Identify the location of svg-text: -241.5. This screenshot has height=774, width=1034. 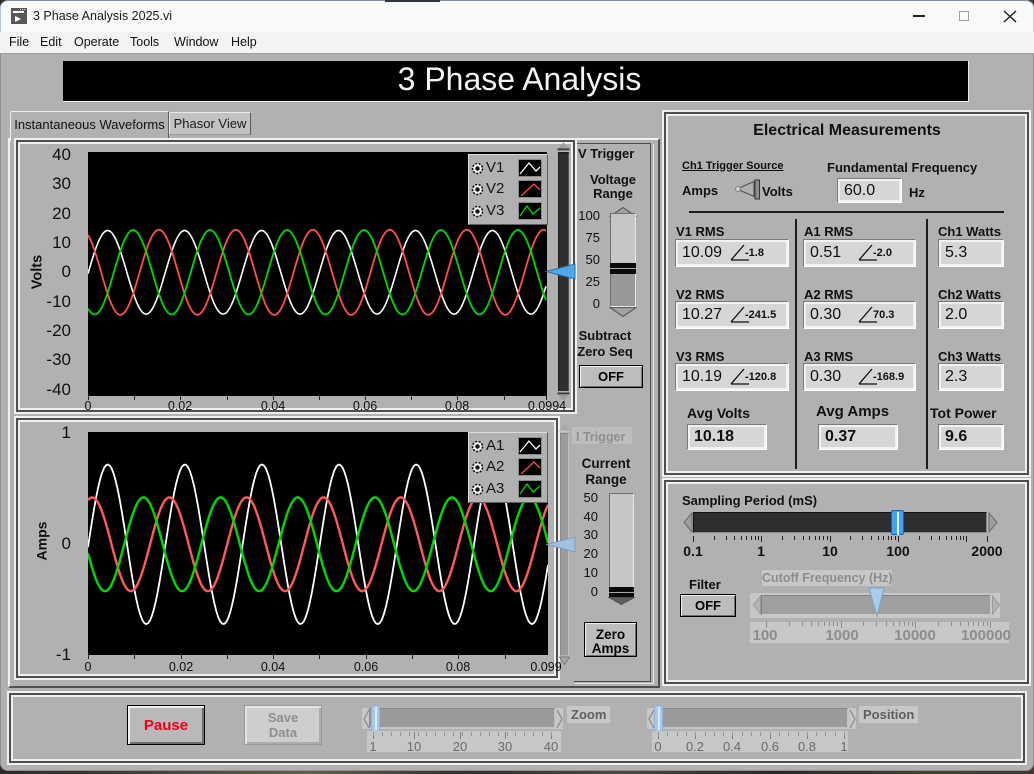
(760, 315).